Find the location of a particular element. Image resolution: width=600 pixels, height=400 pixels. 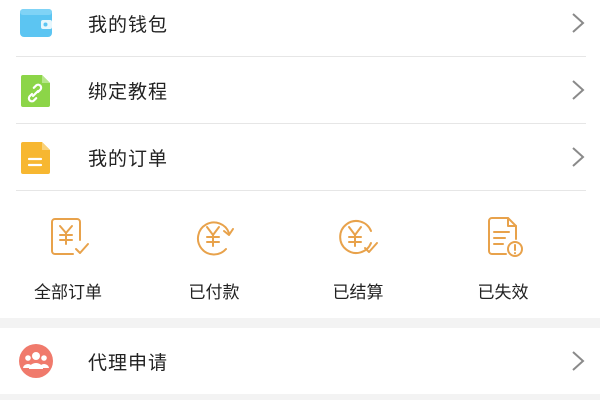

order-status-label: 已结算 is located at coordinates (358, 293).